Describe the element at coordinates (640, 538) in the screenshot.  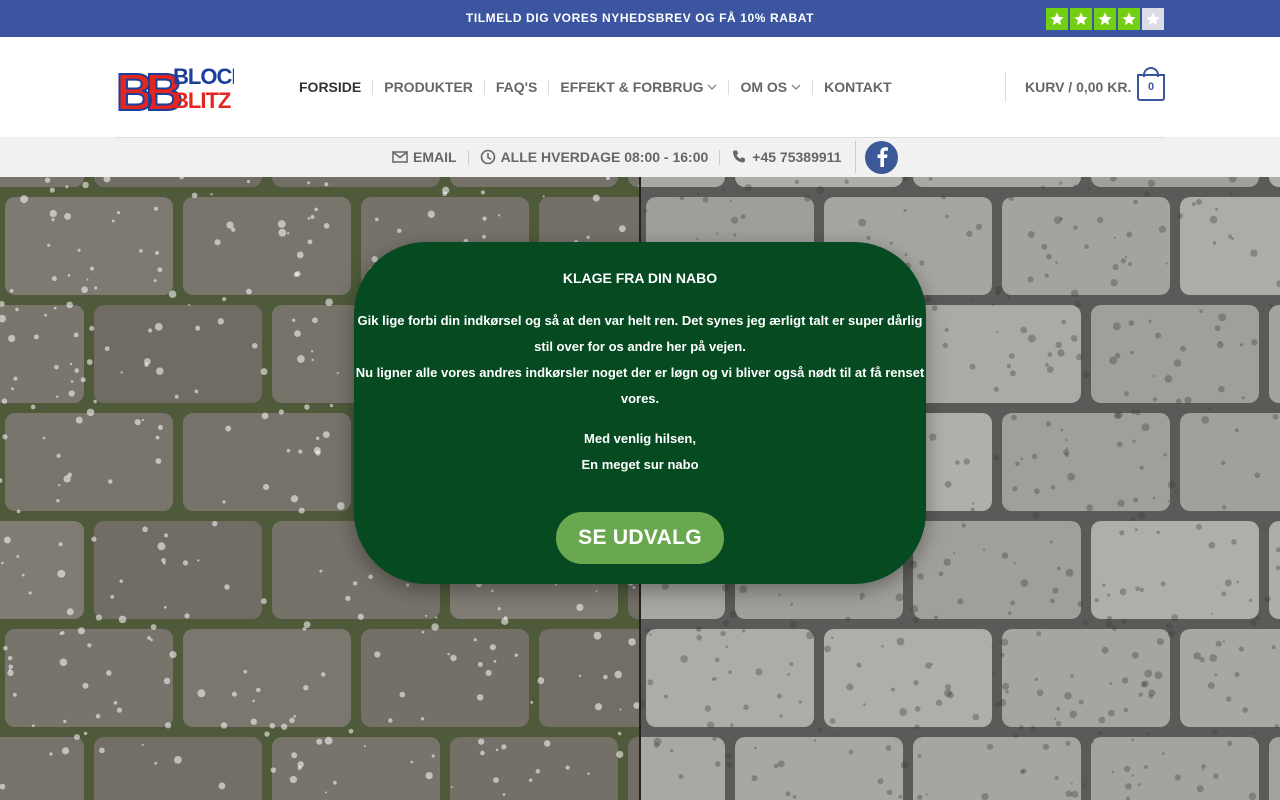
I see `se-udvalg-button: SE UDVALG` at that location.